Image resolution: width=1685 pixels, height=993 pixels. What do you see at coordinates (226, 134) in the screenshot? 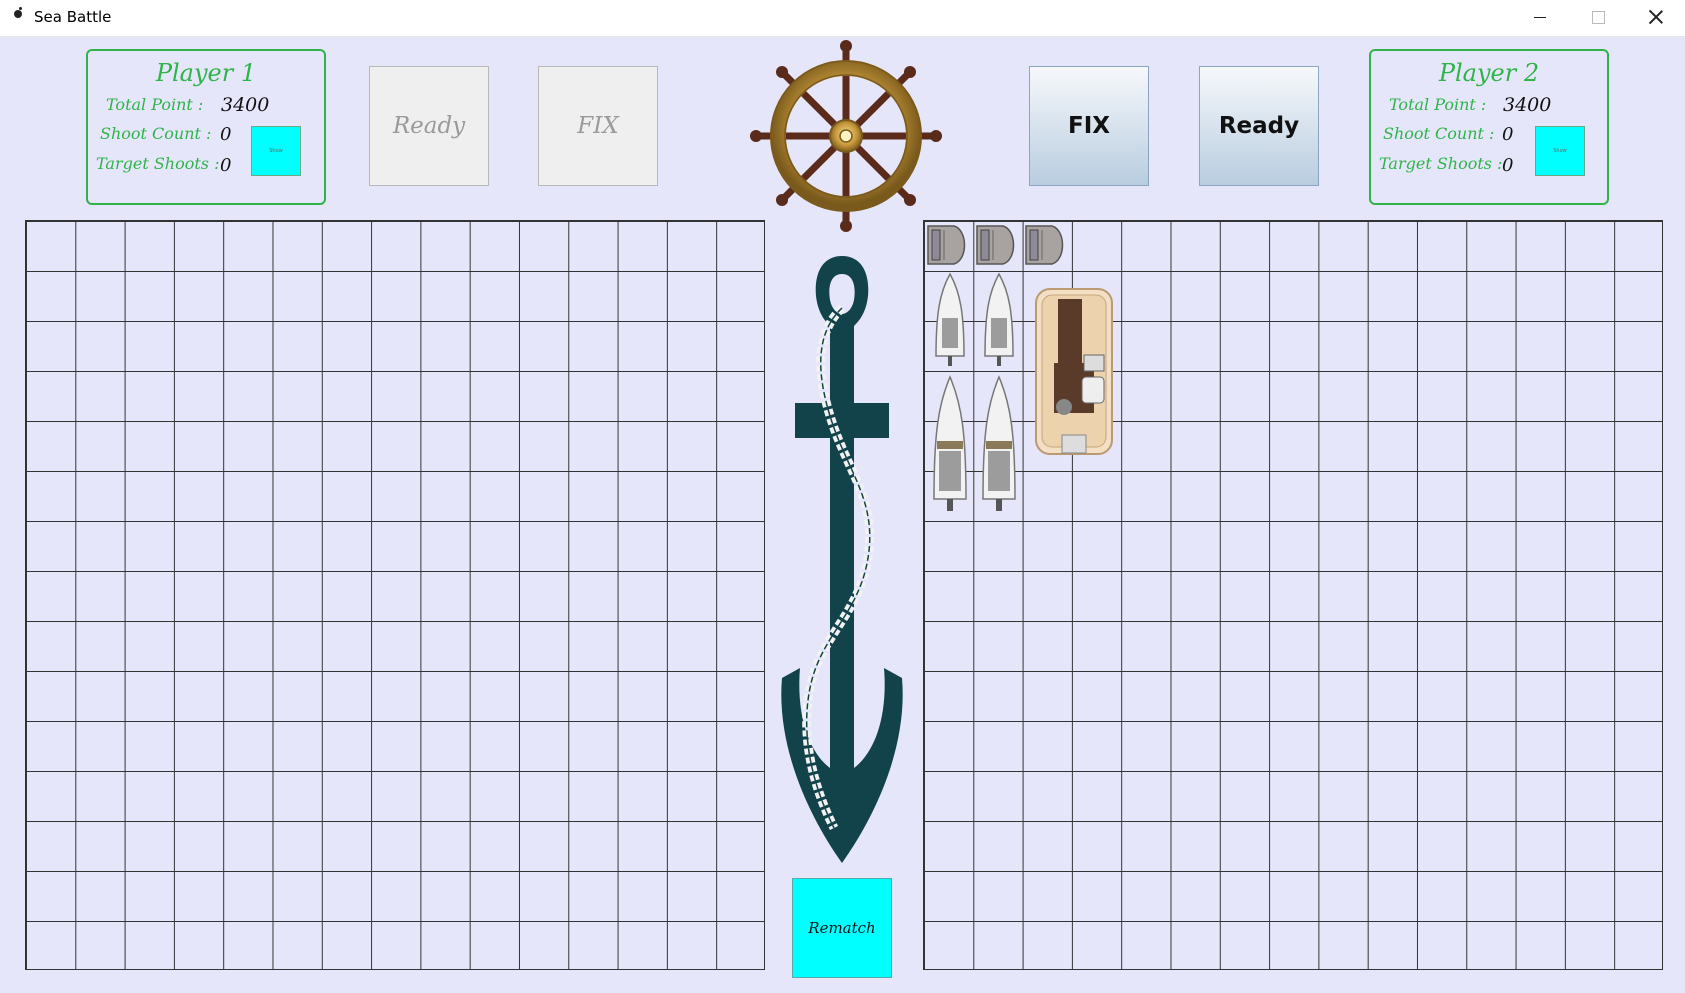
I see `player1-shoot-value: 0` at bounding box center [226, 134].